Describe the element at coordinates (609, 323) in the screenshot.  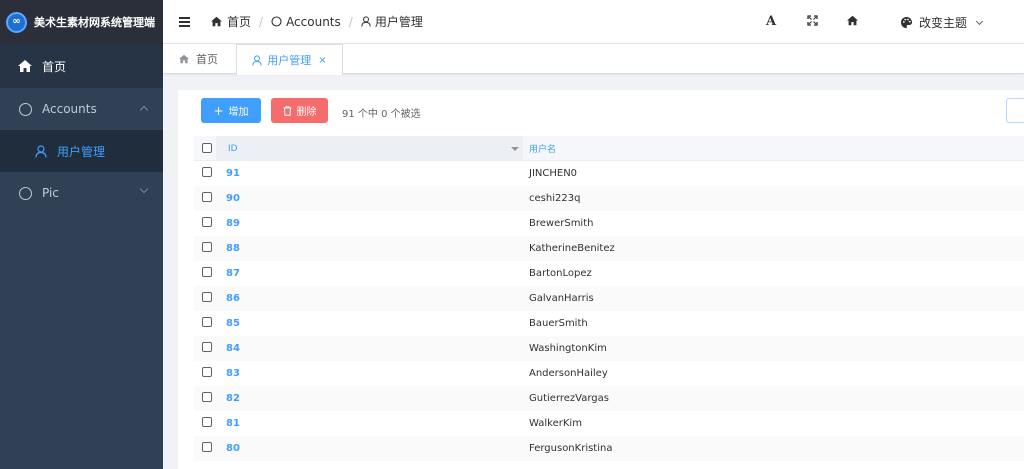
I see `table-row: 85 BauerSmith` at that location.